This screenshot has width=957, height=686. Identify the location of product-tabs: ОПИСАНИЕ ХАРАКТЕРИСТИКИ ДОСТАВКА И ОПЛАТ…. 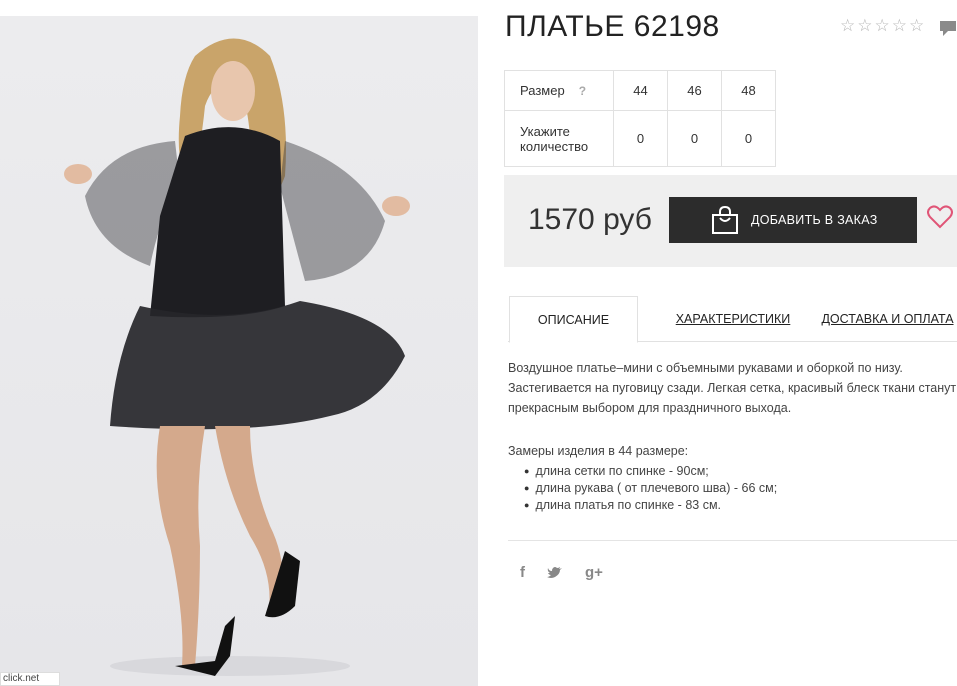
(732, 319).